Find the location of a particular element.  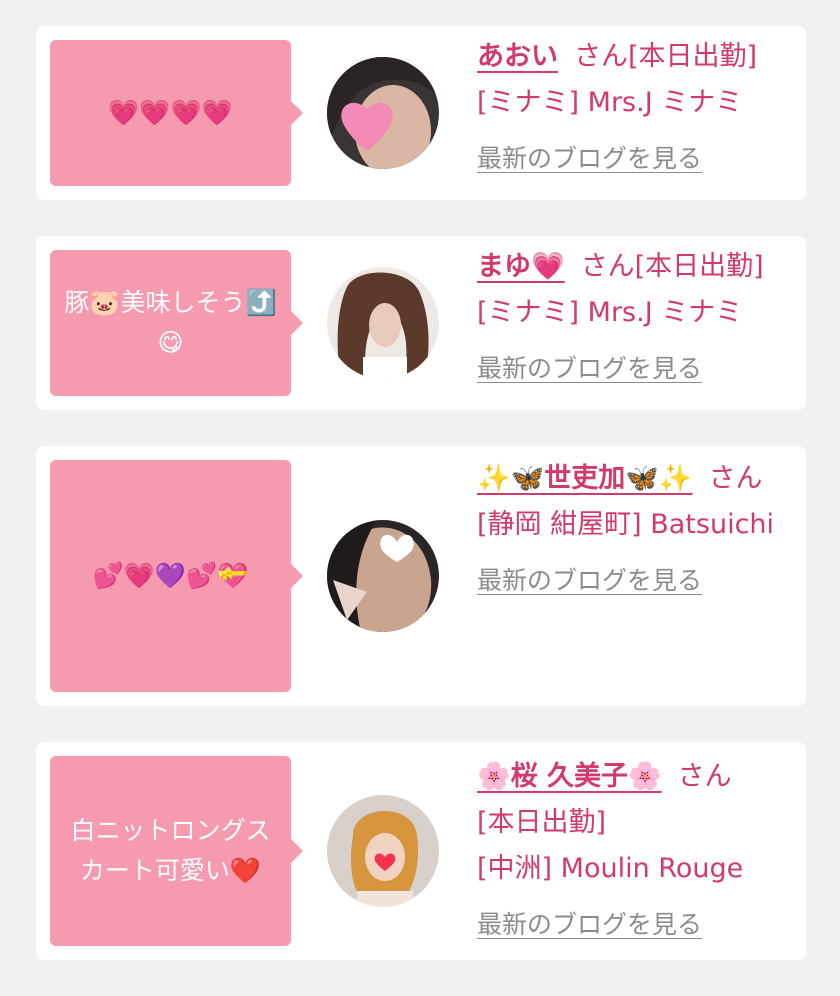

girl-info: ✨🦋世吏加🦋✨ さん [静岡 紺屋町] Batsuichi 最新のブログを見る is located at coordinates (627, 530).